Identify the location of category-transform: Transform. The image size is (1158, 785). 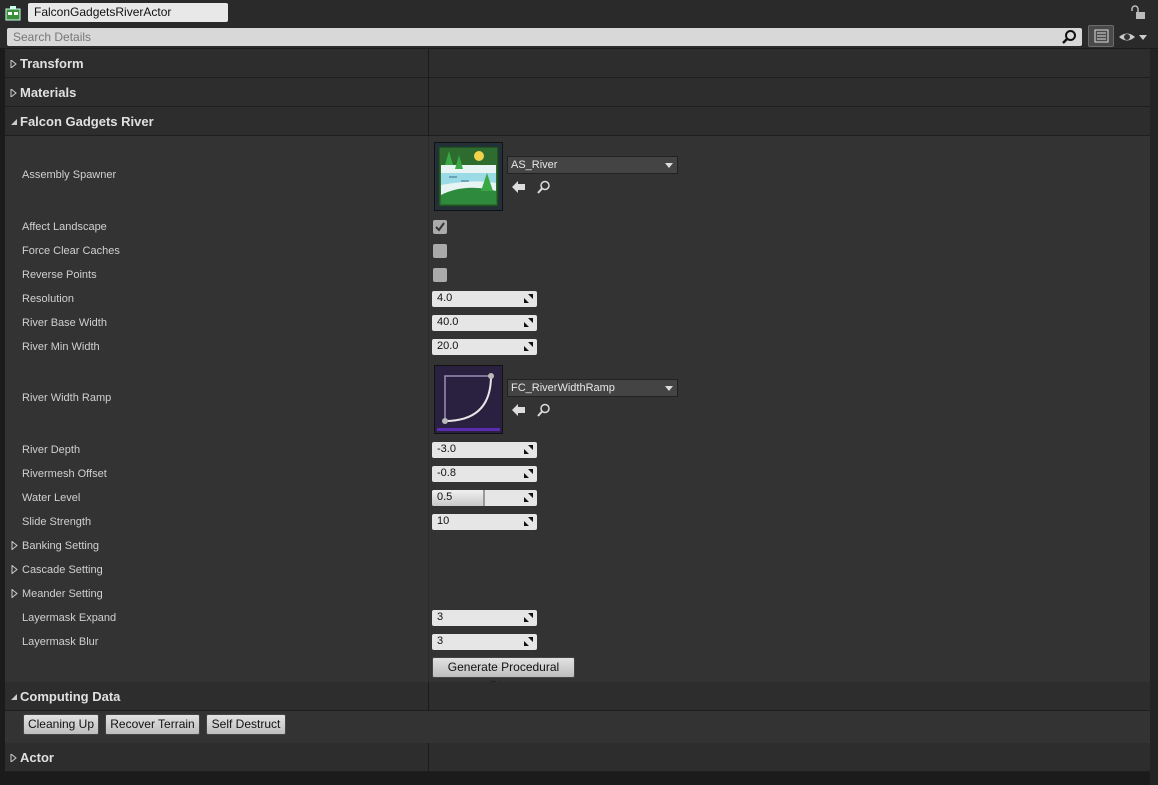
(578, 63).